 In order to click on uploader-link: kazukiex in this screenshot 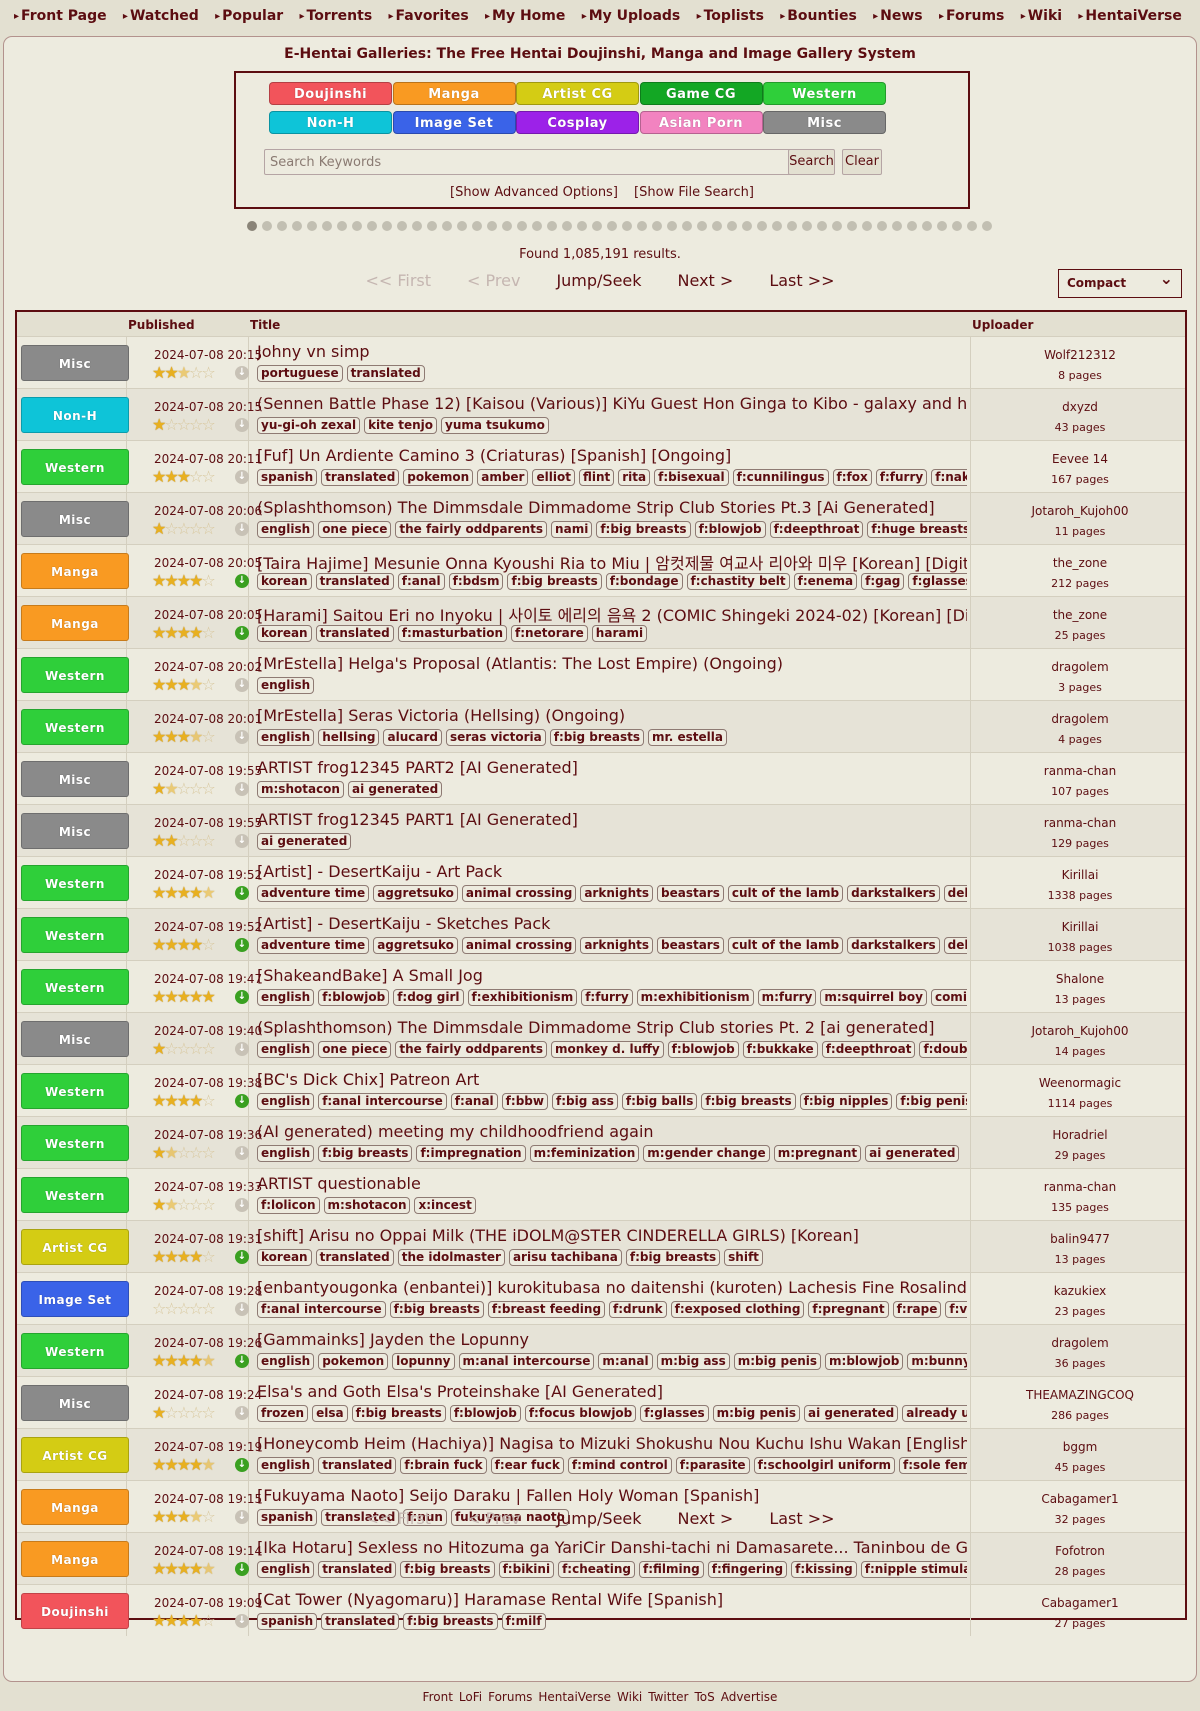, I will do `click(1080, 1291)`.